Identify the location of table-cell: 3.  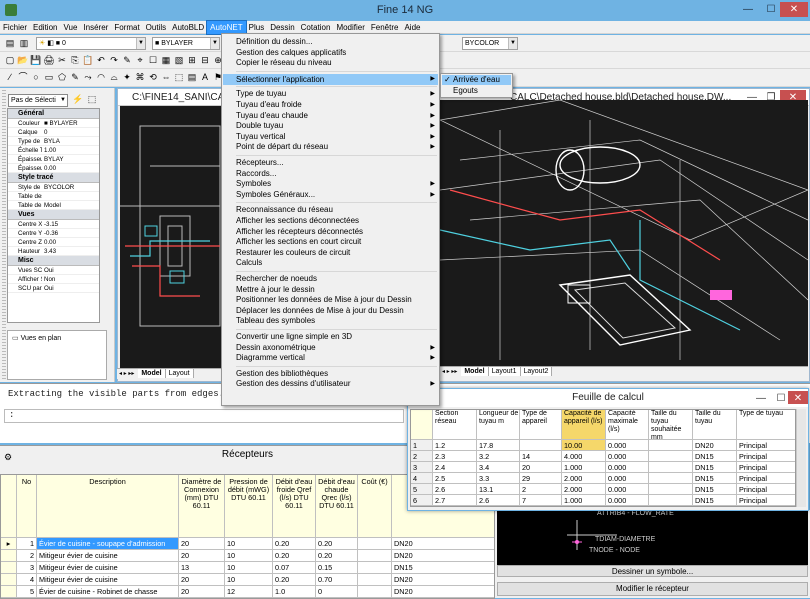
(27, 568).